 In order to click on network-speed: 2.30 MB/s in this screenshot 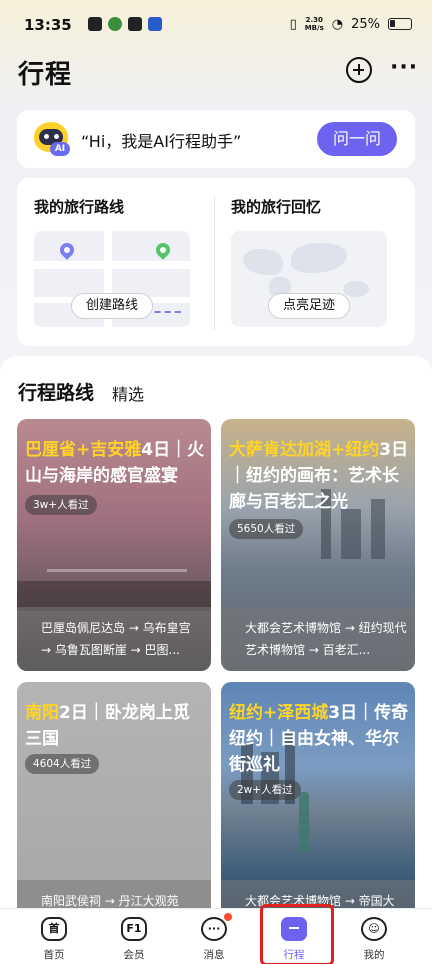, I will do `click(314, 24)`.